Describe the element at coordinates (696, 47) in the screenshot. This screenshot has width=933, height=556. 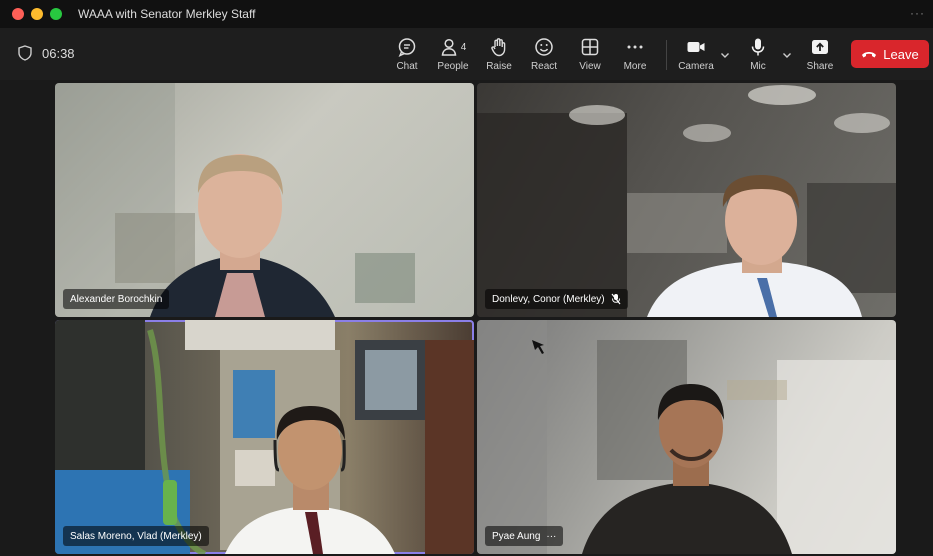
I see `camera-icon` at that location.